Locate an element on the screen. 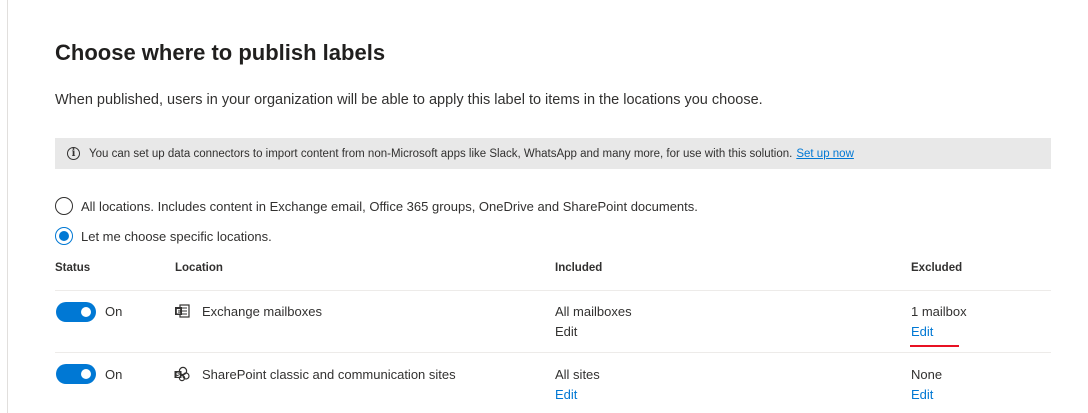 The width and height of the screenshot is (1088, 413). exchange-status: On is located at coordinates (114, 311).